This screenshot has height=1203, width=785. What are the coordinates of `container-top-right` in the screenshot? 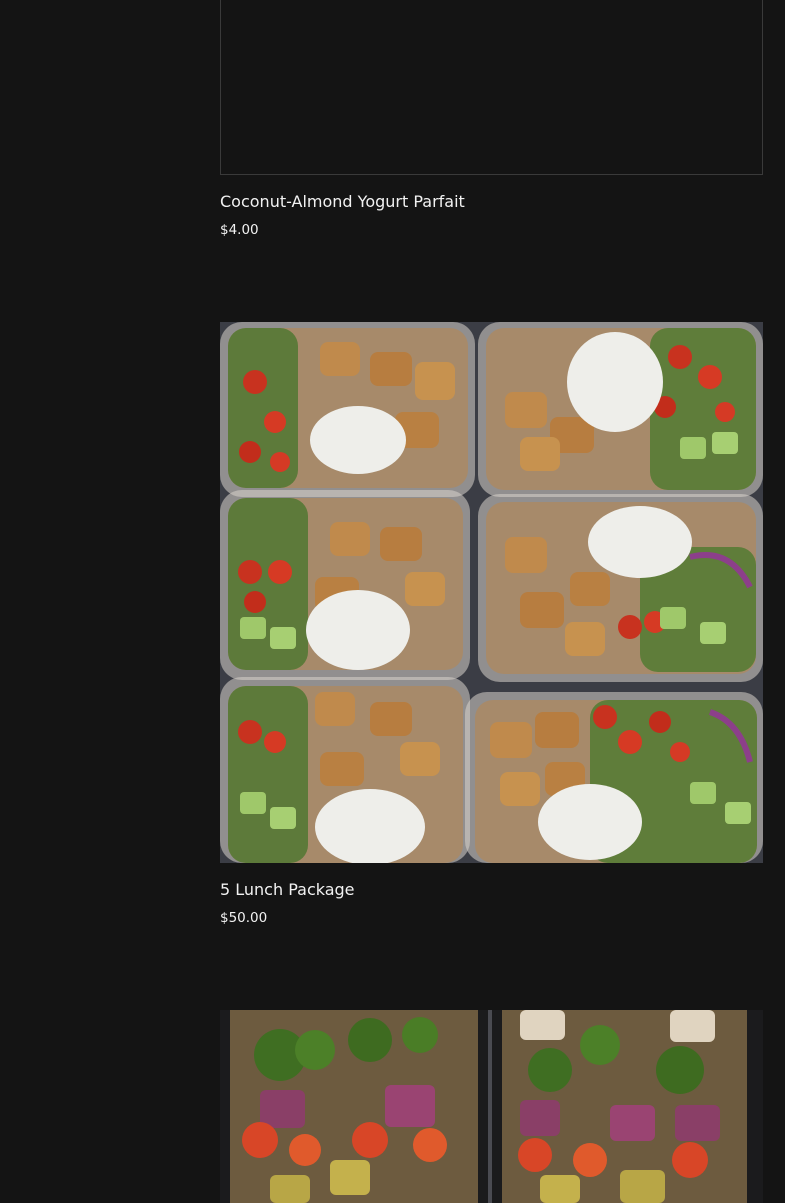 It's located at (620, 409).